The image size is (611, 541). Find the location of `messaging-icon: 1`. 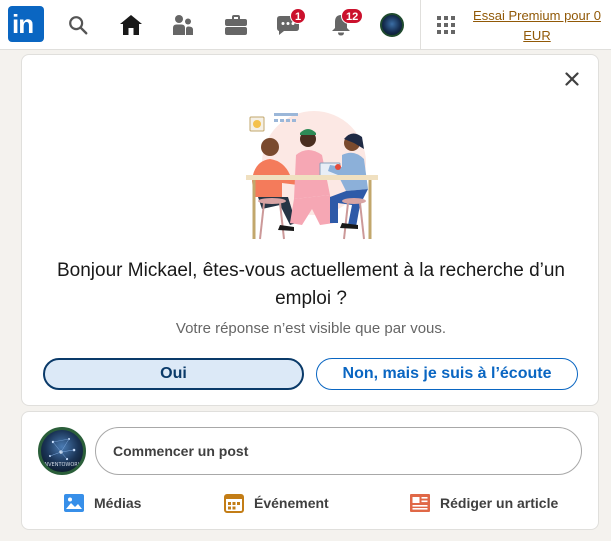

messaging-icon: 1 is located at coordinates (290, 23).